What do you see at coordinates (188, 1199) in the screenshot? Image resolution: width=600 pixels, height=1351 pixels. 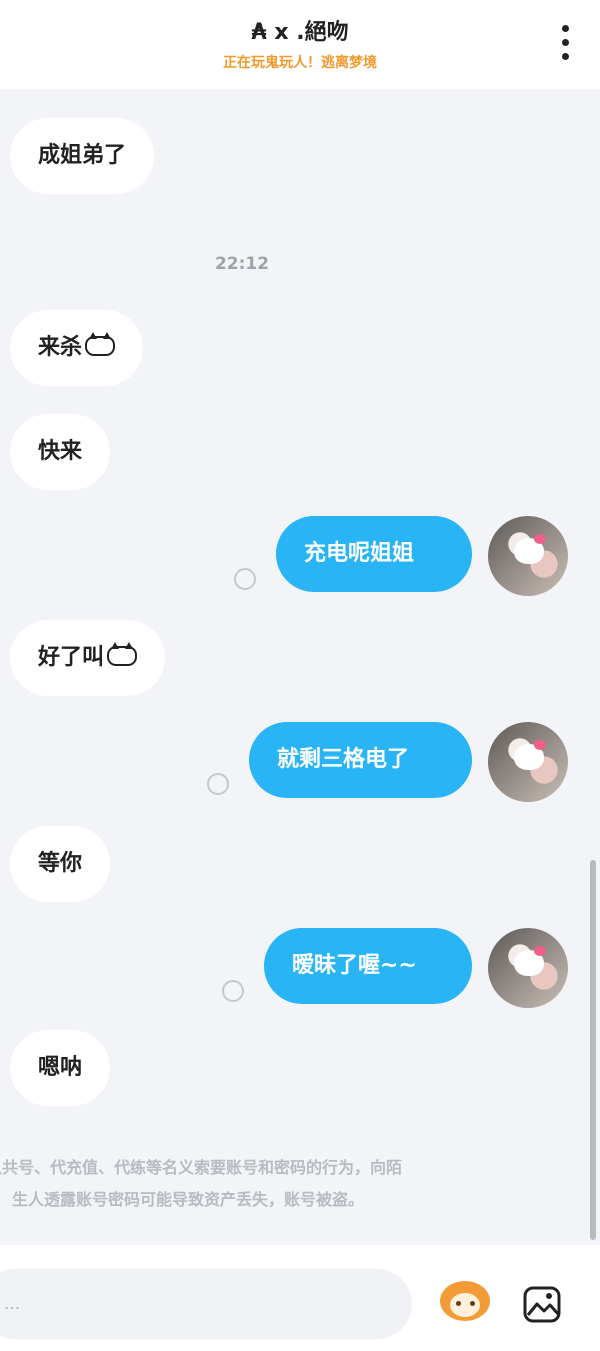 I see `security-notice-line: 生人透露账号密码可能导致资产丢失，账号被盗。` at bounding box center [188, 1199].